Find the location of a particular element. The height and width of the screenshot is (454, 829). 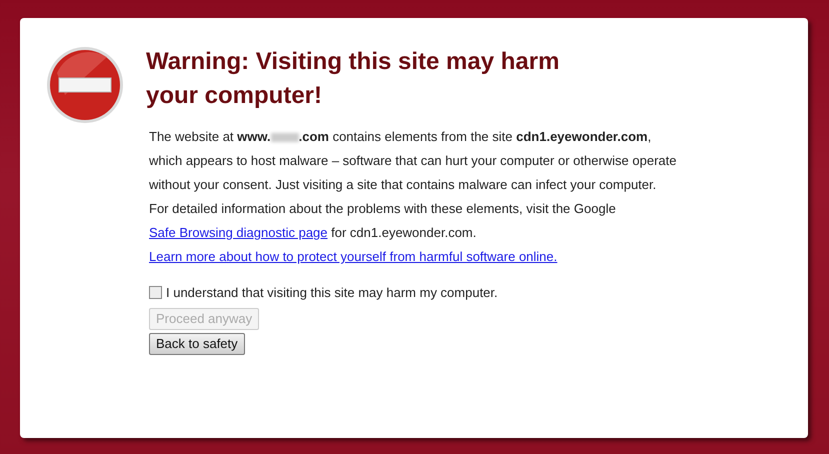

no-entry-icon is located at coordinates (85, 85).